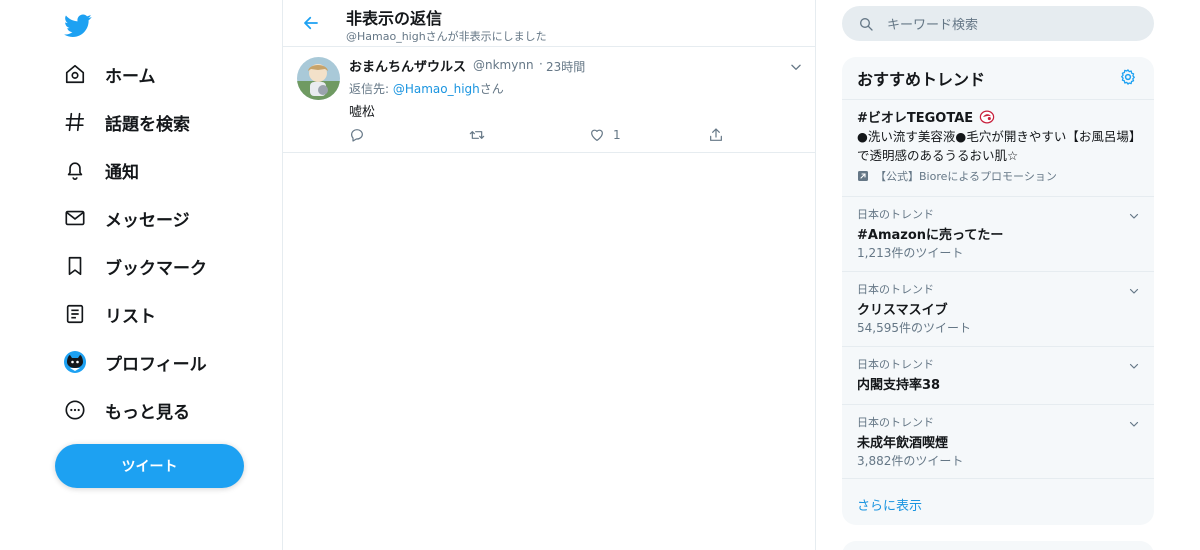 This screenshot has height=550, width=1200. I want to click on list-icon, so click(75, 314).